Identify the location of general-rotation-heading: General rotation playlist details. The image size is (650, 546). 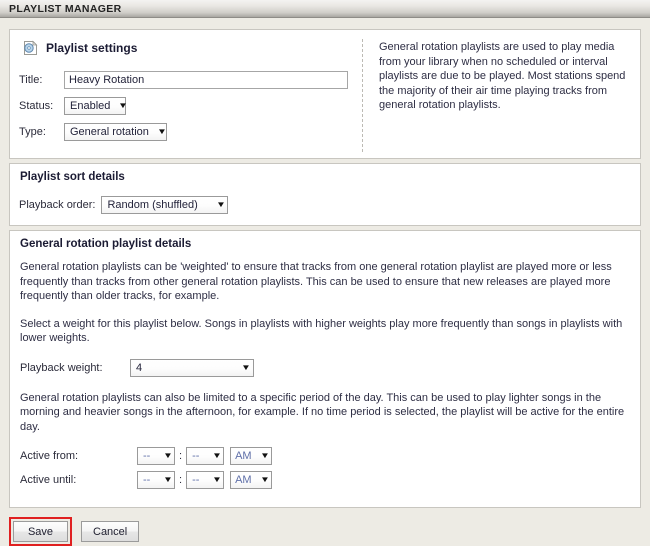
(106, 244).